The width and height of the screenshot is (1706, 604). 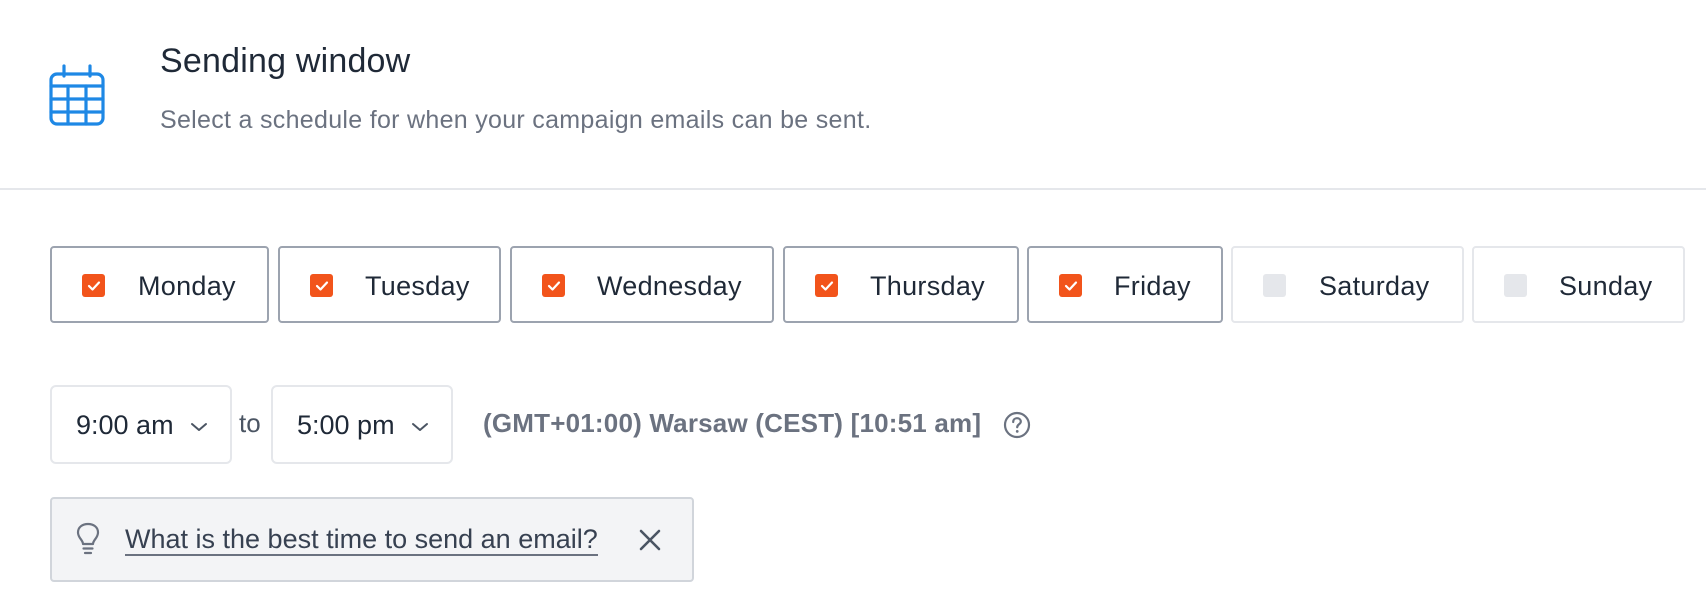 What do you see at coordinates (1606, 286) in the screenshot?
I see `day-label: Sunday` at bounding box center [1606, 286].